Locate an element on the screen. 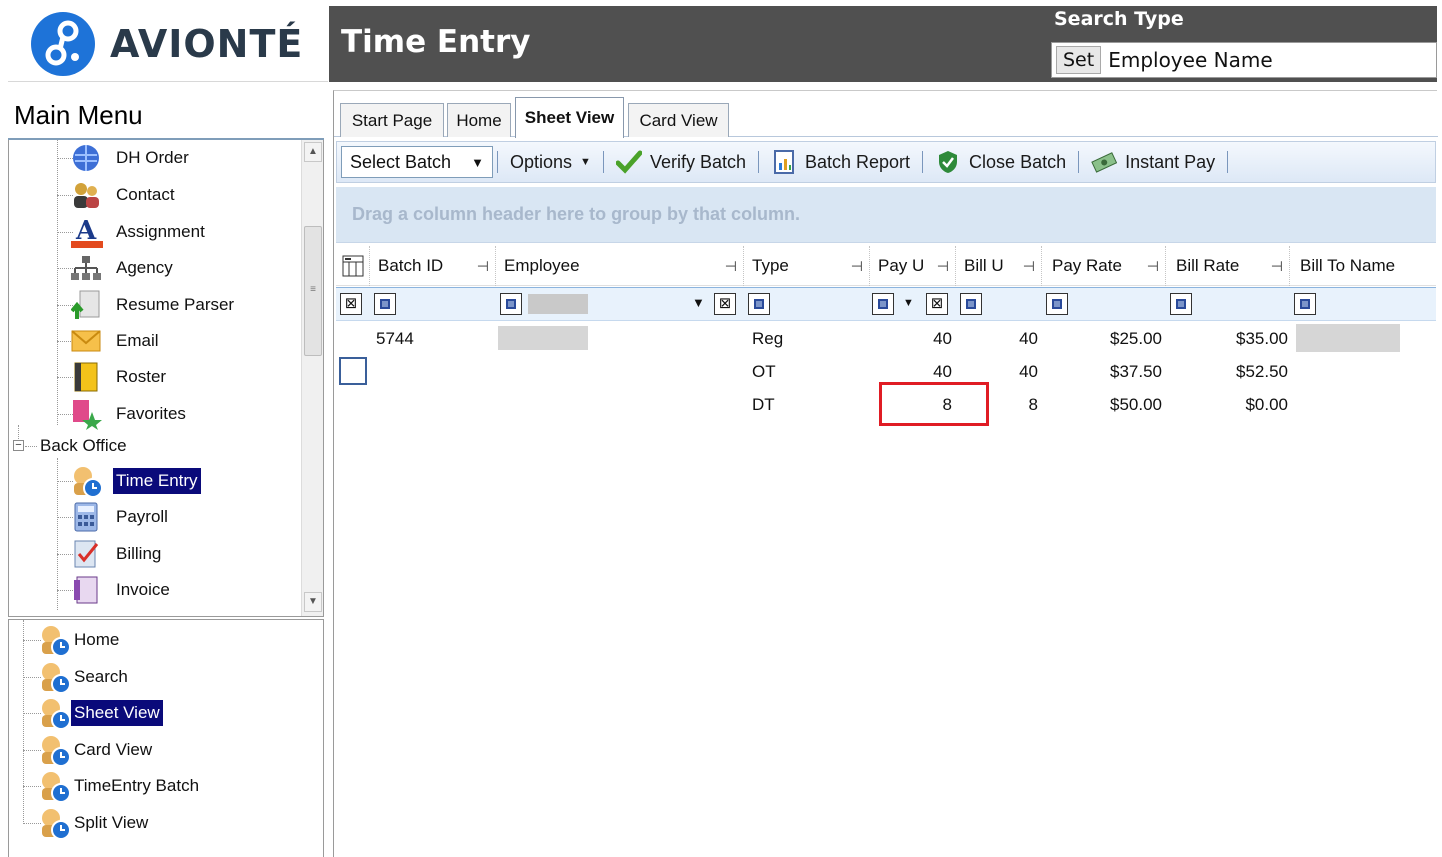 This screenshot has width=1442, height=857. menu-item-agency: Agency is located at coordinates (122, 268).